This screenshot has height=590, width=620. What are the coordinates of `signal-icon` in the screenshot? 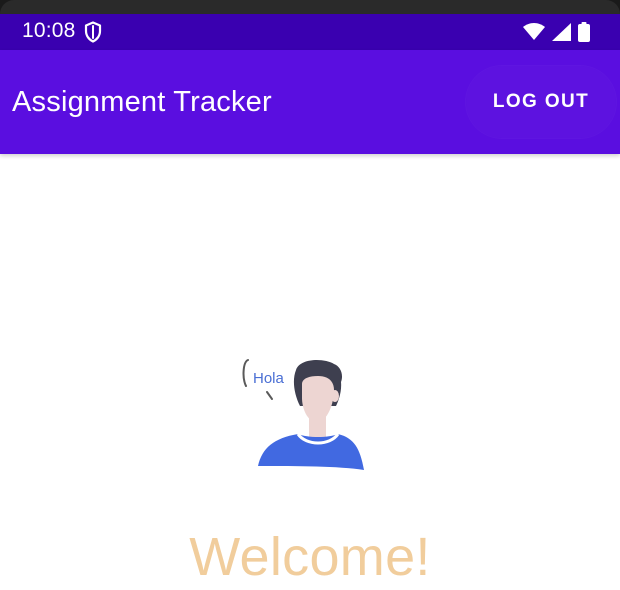 It's located at (561, 32).